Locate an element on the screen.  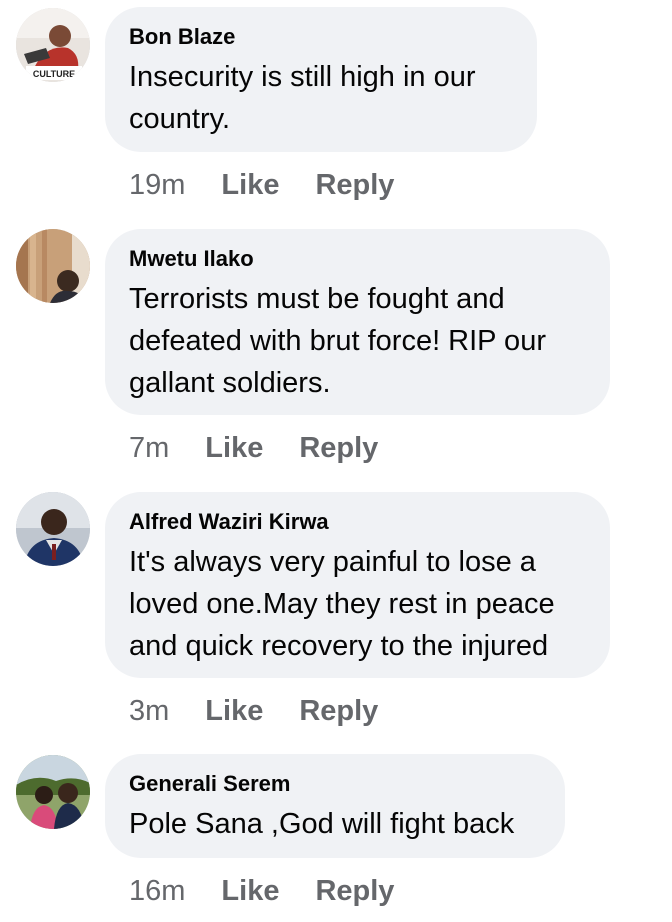
comment-actions: 7m Like Reply is located at coordinates (253, 448).